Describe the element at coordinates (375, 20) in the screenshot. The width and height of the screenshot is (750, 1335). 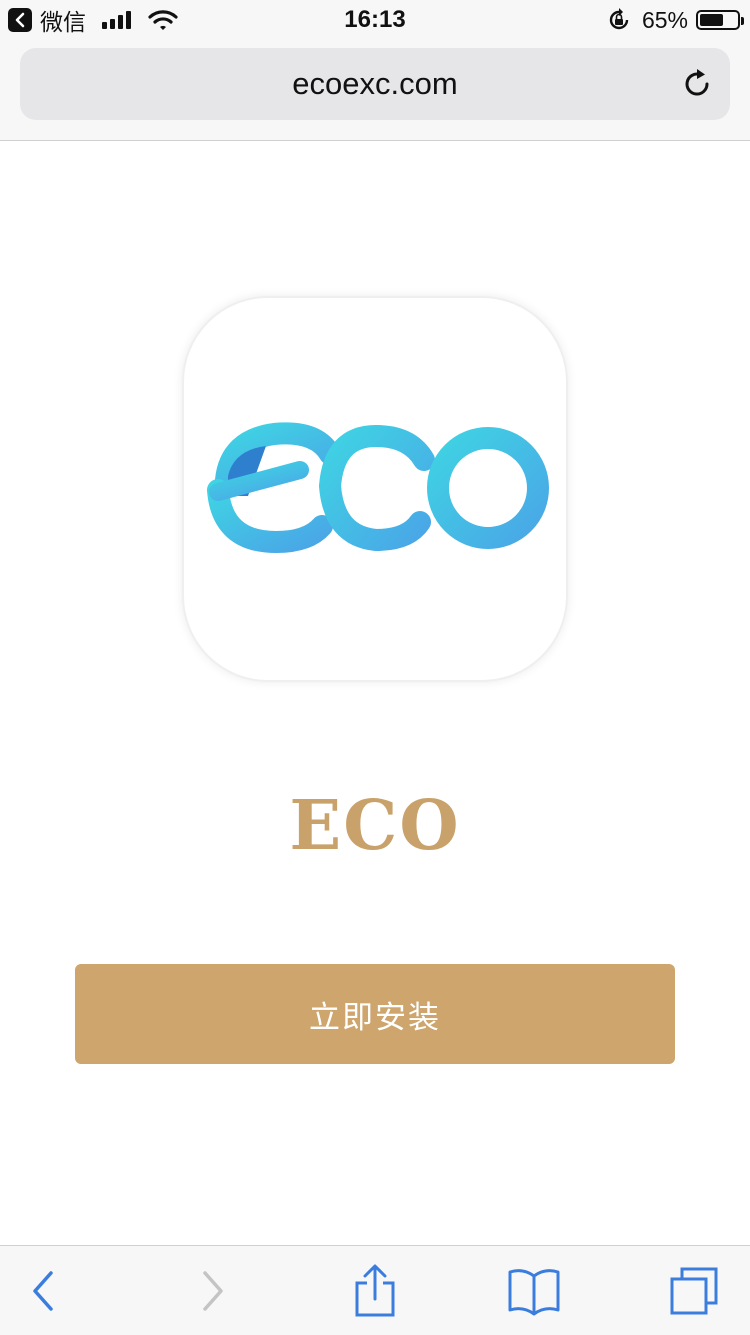
I see `status-bar: 微信 16:13 65%` at that location.